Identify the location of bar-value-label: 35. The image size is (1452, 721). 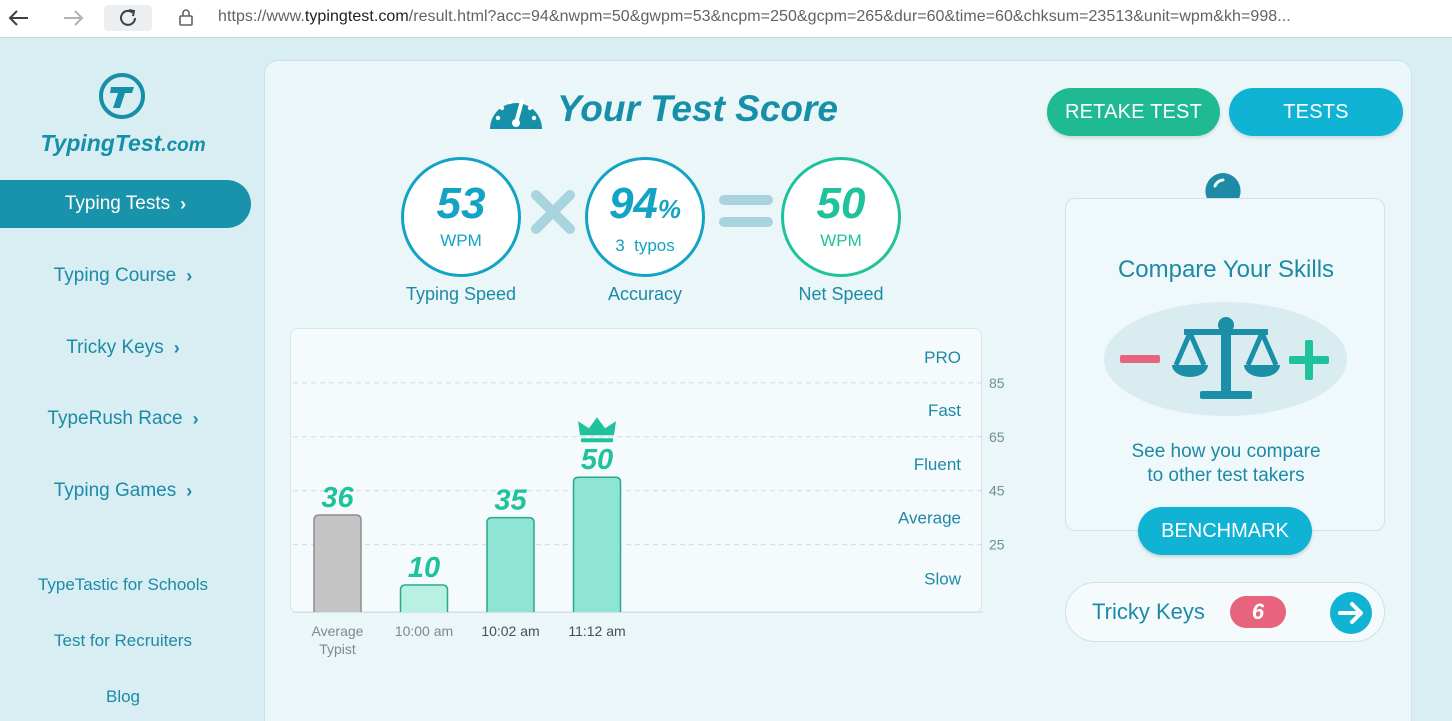
(510, 501).